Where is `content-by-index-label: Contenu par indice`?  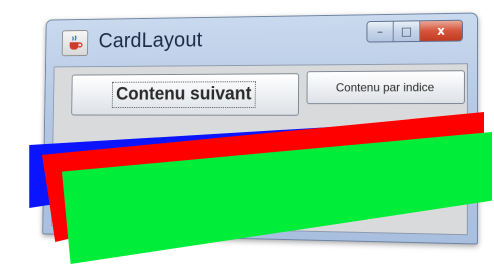
content-by-index-label: Contenu par indice is located at coordinates (385, 87).